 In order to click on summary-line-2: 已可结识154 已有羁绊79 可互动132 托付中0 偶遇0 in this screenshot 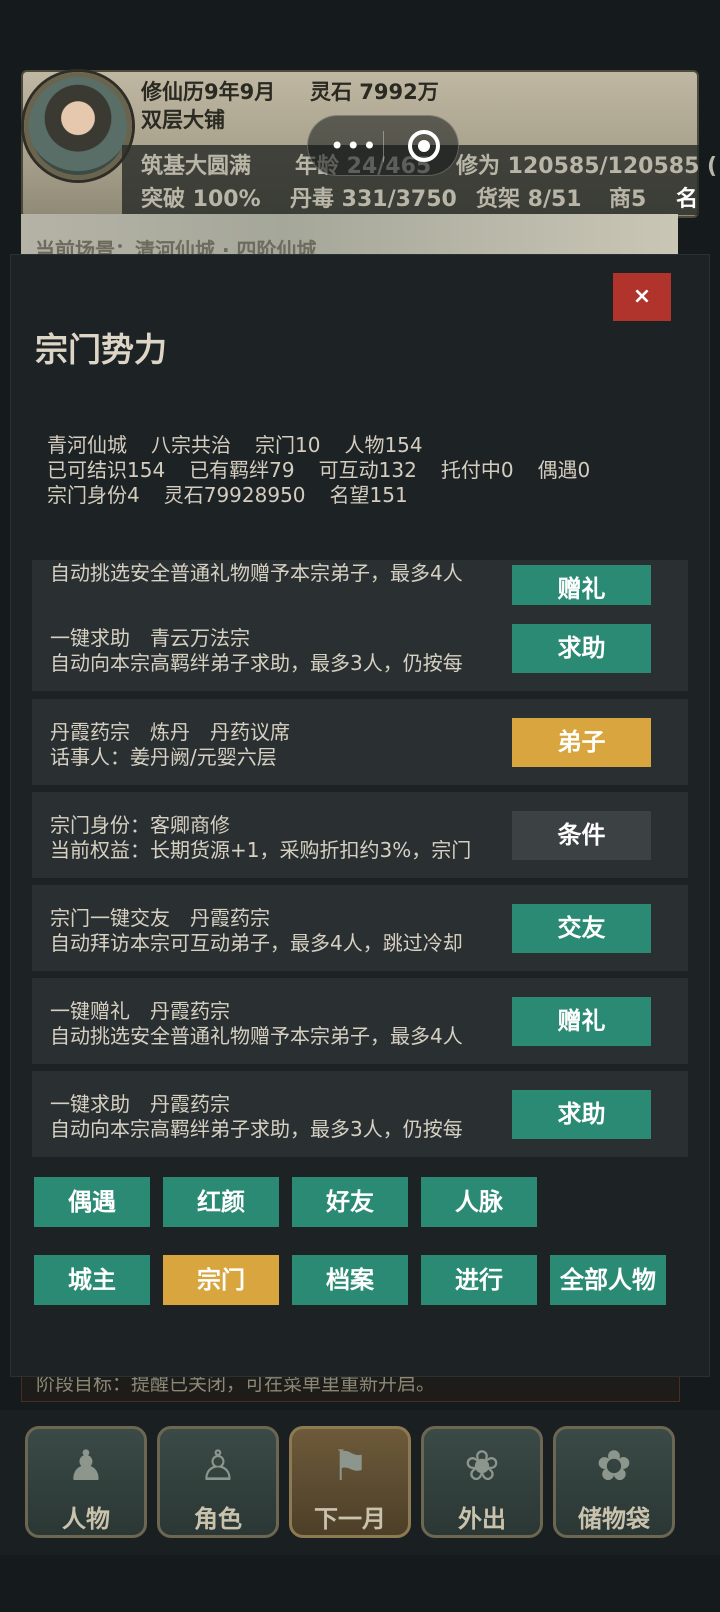, I will do `click(330, 470)`.